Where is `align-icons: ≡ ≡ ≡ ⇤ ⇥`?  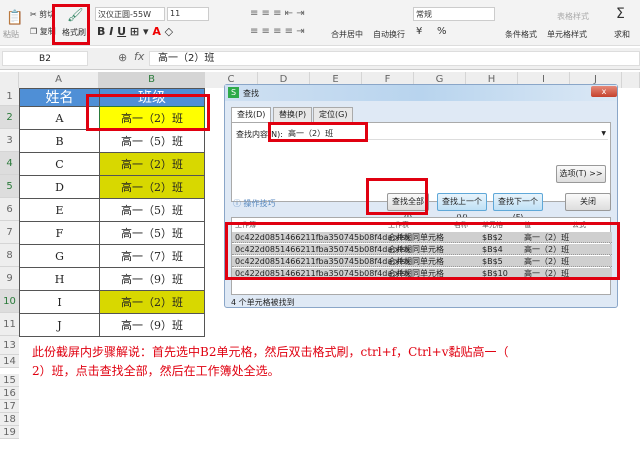 align-icons: ≡ ≡ ≡ ⇤ ⇥ is located at coordinates (277, 13).